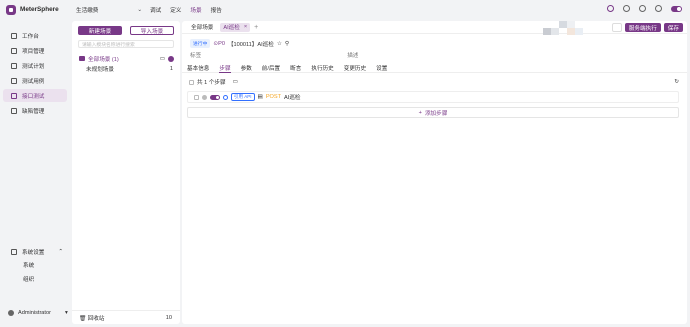 The image size is (690, 327). Describe the element at coordinates (352, 55) in the screenshot. I see `desc-label: 描述` at that location.